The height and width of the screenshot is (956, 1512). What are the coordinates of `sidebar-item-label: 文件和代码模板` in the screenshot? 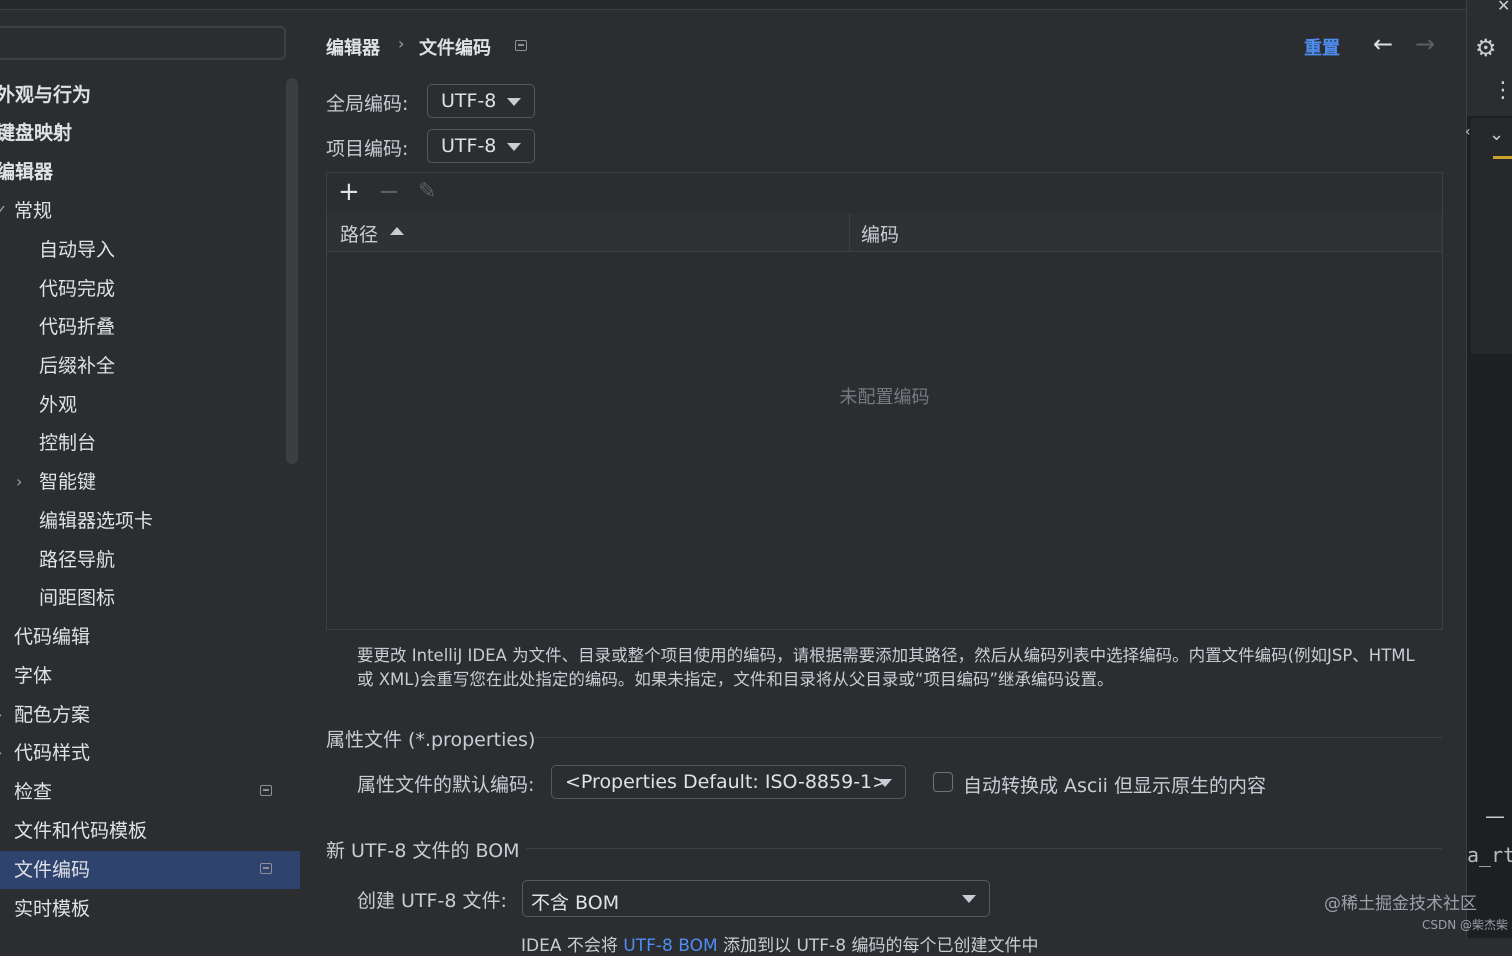 It's located at (81, 831).